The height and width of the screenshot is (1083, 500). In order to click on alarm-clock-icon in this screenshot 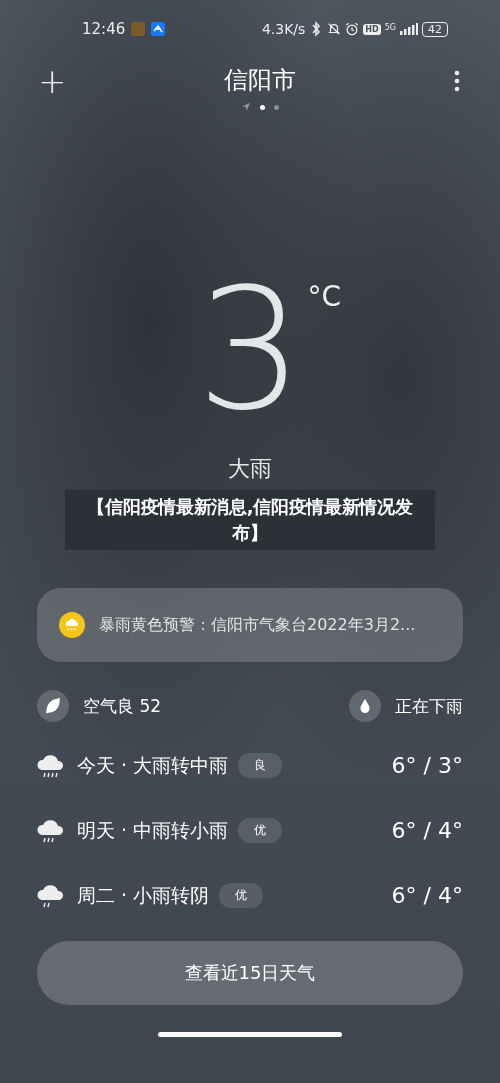, I will do `click(352, 29)`.